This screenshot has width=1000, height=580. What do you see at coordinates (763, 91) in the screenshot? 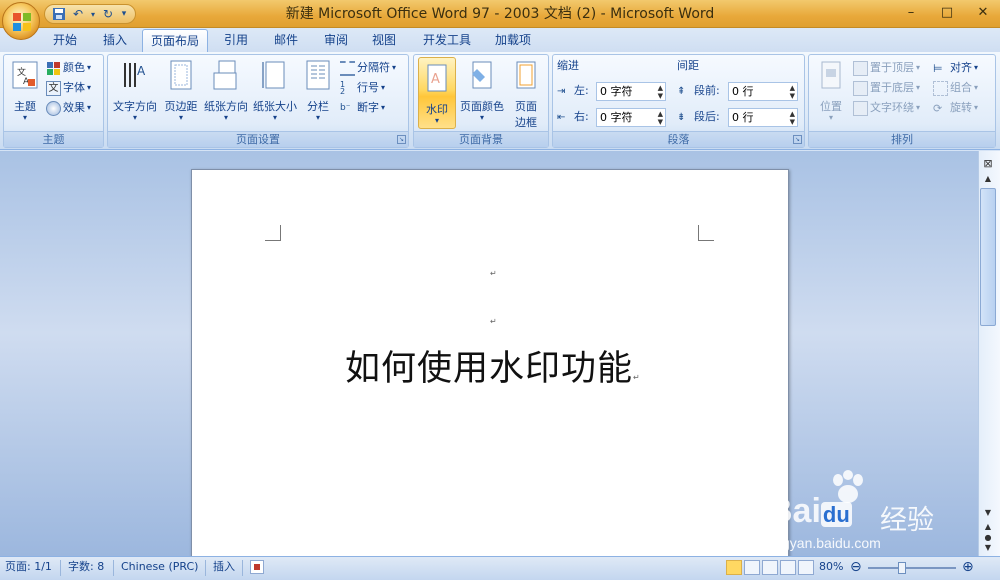
I see `spacing-before-input: 0 行 ▲ ▼` at bounding box center [763, 91].